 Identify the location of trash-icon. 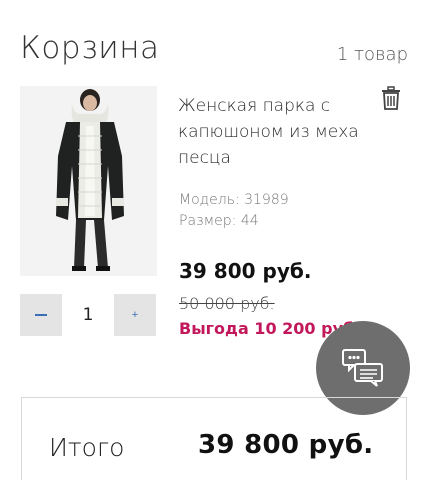
(391, 98).